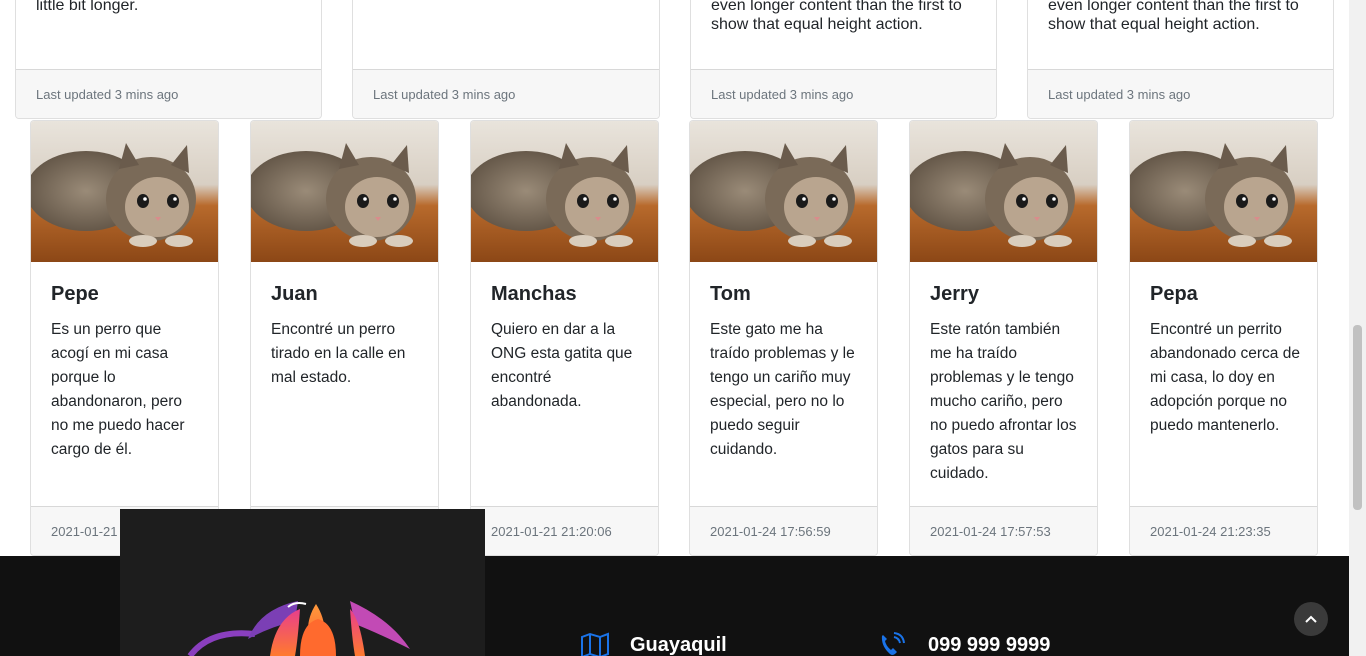 This screenshot has width=1366, height=656. What do you see at coordinates (564, 530) in the screenshot?
I see `pet-date: 2021-01-21 21:20:06` at bounding box center [564, 530].